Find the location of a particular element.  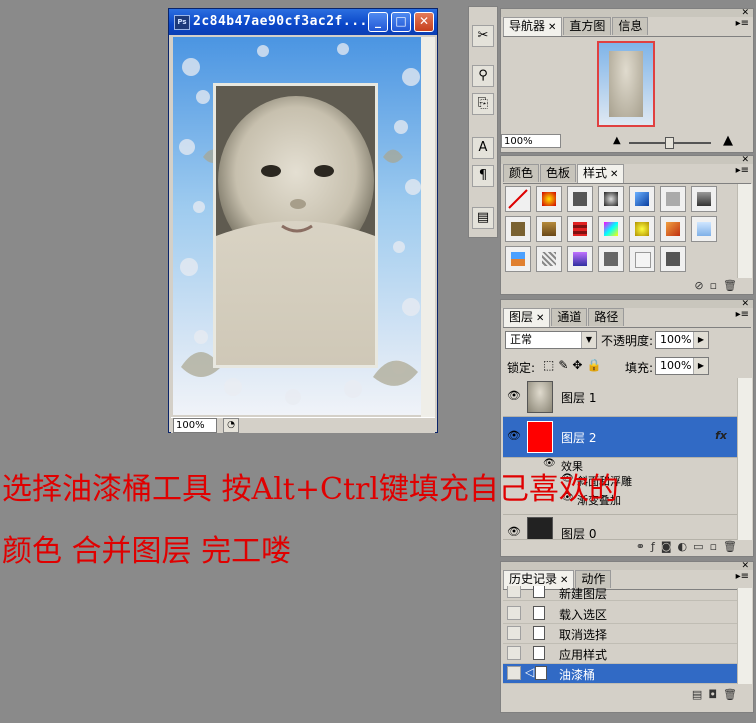

history-item: 载入选区 is located at coordinates (620, 614).